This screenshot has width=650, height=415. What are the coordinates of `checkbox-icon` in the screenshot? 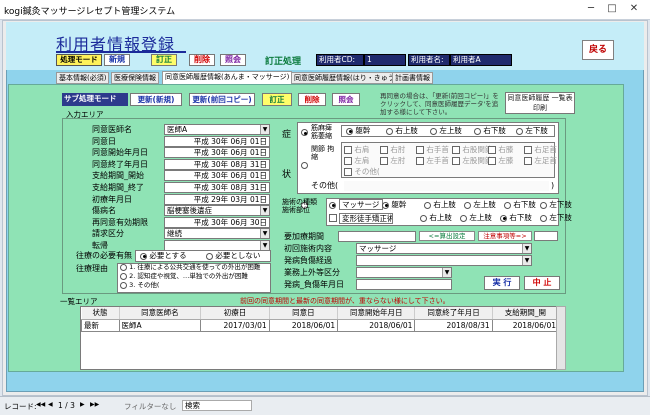 It's located at (456, 161).